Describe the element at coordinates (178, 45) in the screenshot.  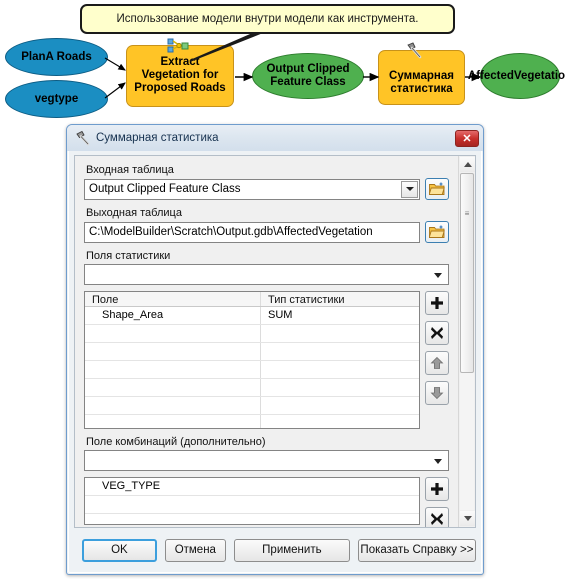
I see `model-tool-icon` at that location.